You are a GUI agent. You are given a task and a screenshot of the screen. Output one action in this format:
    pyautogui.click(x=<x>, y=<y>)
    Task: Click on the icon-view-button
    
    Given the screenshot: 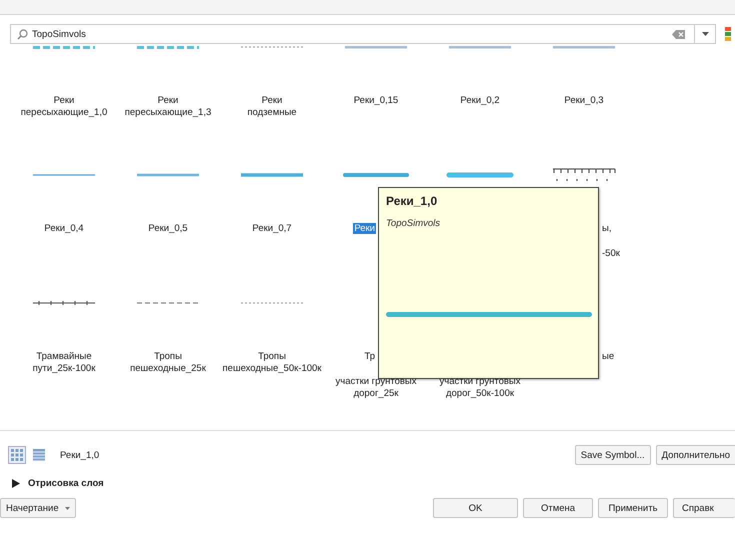 What is the action you would take?
    pyautogui.click(x=17, y=455)
    